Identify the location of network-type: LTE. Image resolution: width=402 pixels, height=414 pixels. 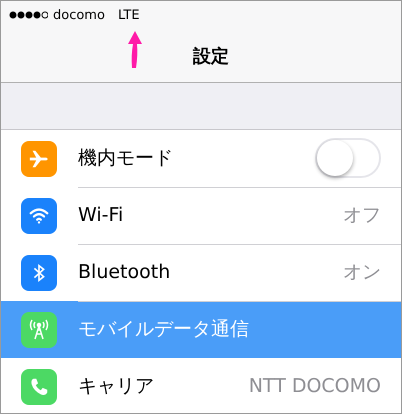
(129, 15).